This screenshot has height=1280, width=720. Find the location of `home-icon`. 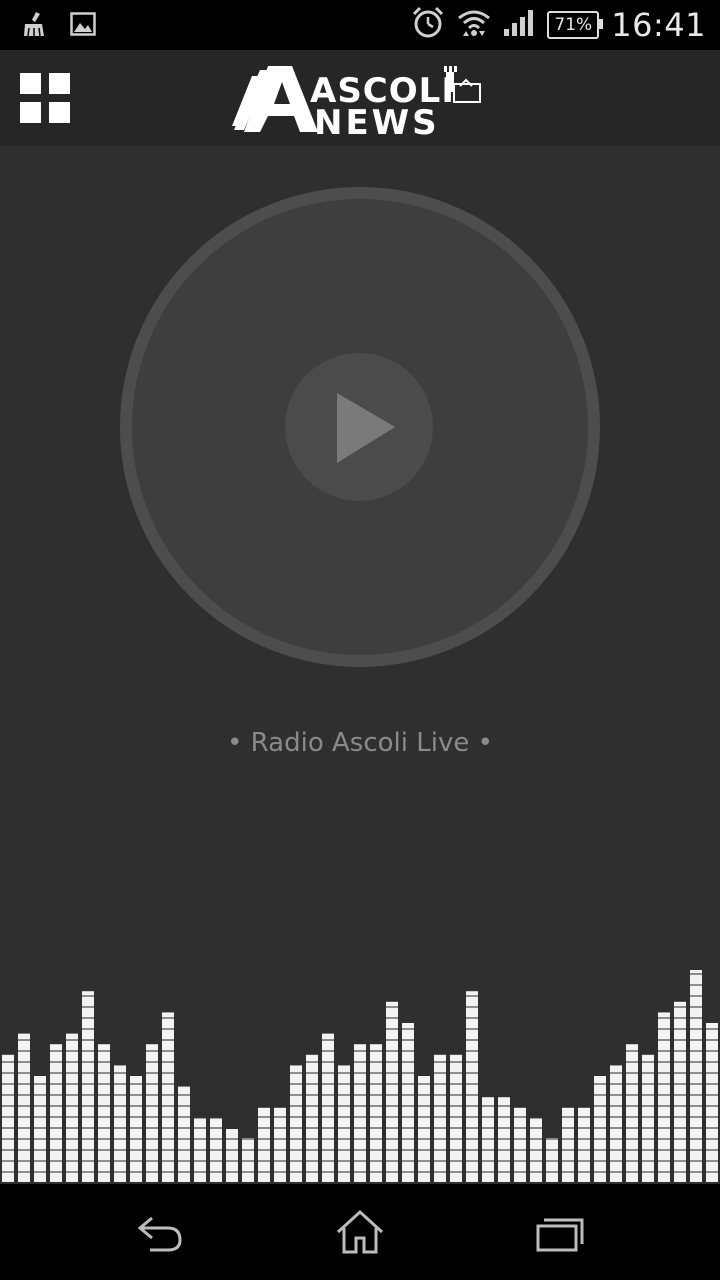

home-icon is located at coordinates (360, 1231).